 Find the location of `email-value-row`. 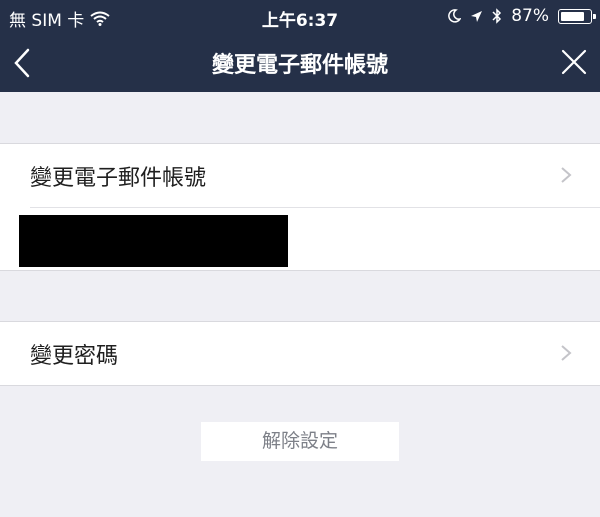

email-value-row is located at coordinates (300, 238).